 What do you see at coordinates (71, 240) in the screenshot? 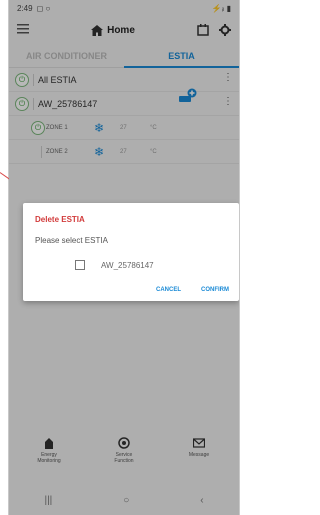
I see `dialog-subtitle: Please select ESTIA` at bounding box center [71, 240].